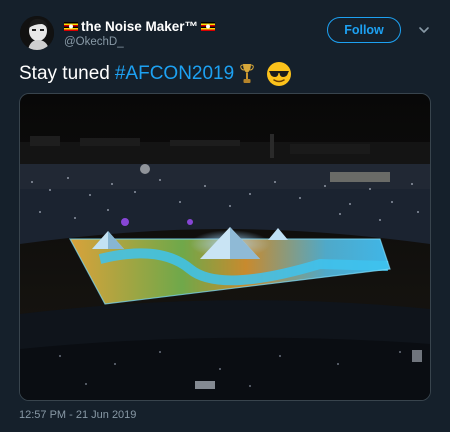 Image resolution: width=450 pixels, height=432 pixels. What do you see at coordinates (279, 74) in the screenshot?
I see `smiling-face-with-sunglasses-icon` at bounding box center [279, 74].